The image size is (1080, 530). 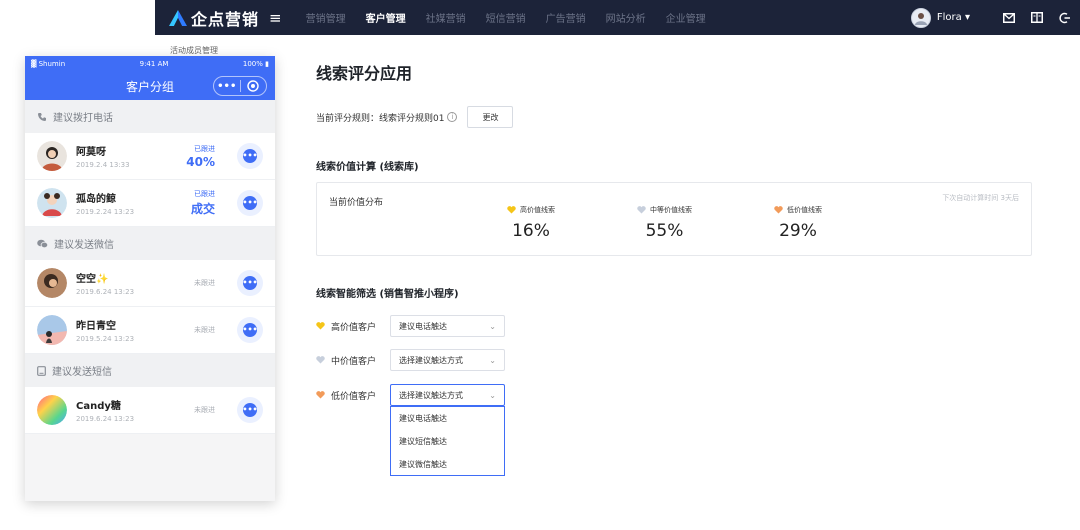 I want to click on filter-row-high: 高价值客户 建议电话触达 ⌄, so click(x=410, y=326).